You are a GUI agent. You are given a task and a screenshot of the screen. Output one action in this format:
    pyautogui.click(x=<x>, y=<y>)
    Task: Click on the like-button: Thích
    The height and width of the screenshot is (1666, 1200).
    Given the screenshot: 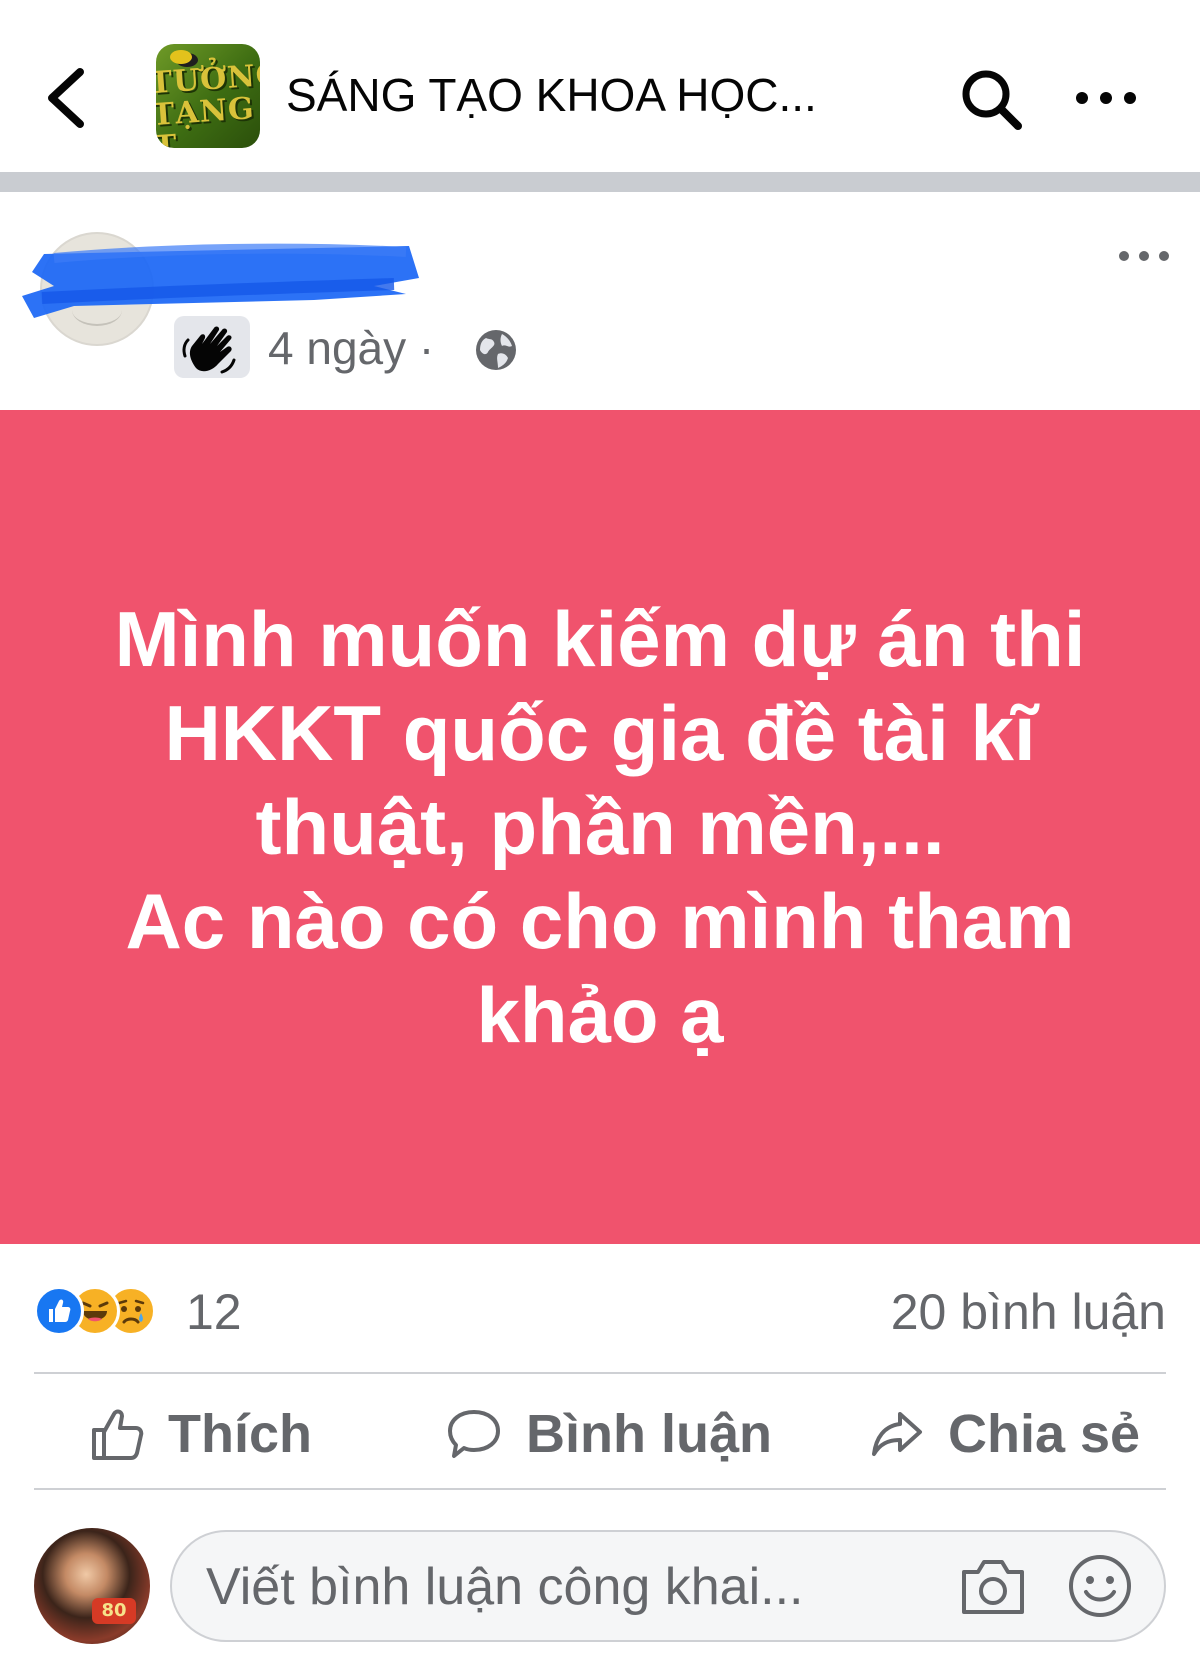 What is the action you would take?
    pyautogui.click(x=200, y=1434)
    